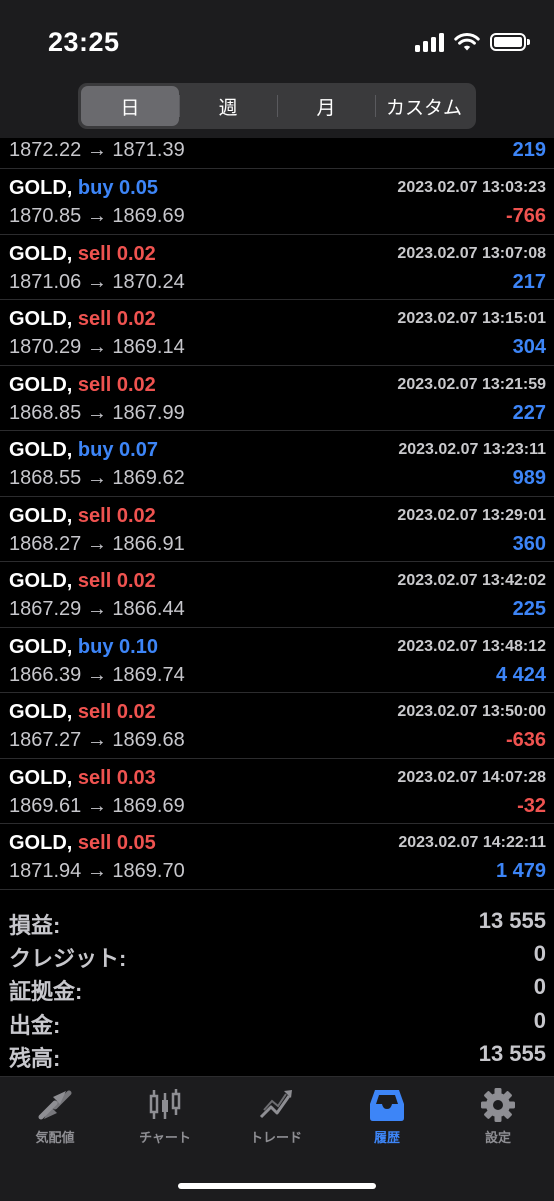  Describe the element at coordinates (165, 1104) in the screenshot. I see `chart-icon` at that location.